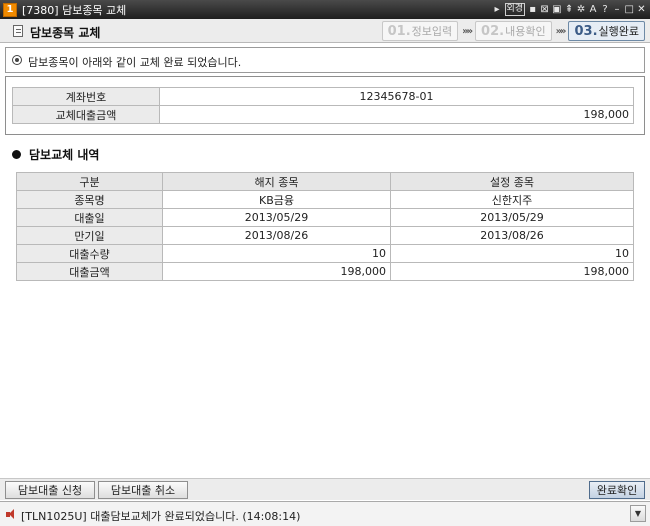 This screenshot has height=526, width=650. I want to click on cancel-stock-cell: 2013/05/29, so click(276, 217).